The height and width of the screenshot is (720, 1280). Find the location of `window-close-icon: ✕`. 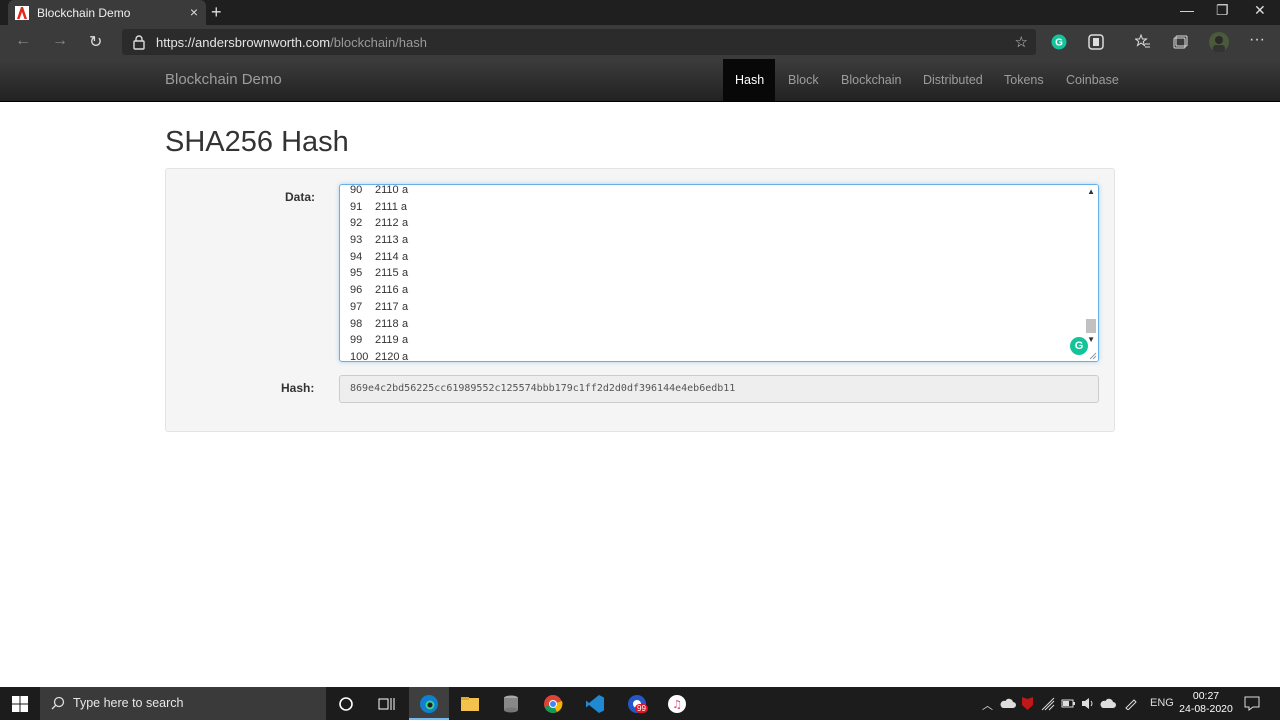

window-close-icon: ✕ is located at coordinates (1260, 10).